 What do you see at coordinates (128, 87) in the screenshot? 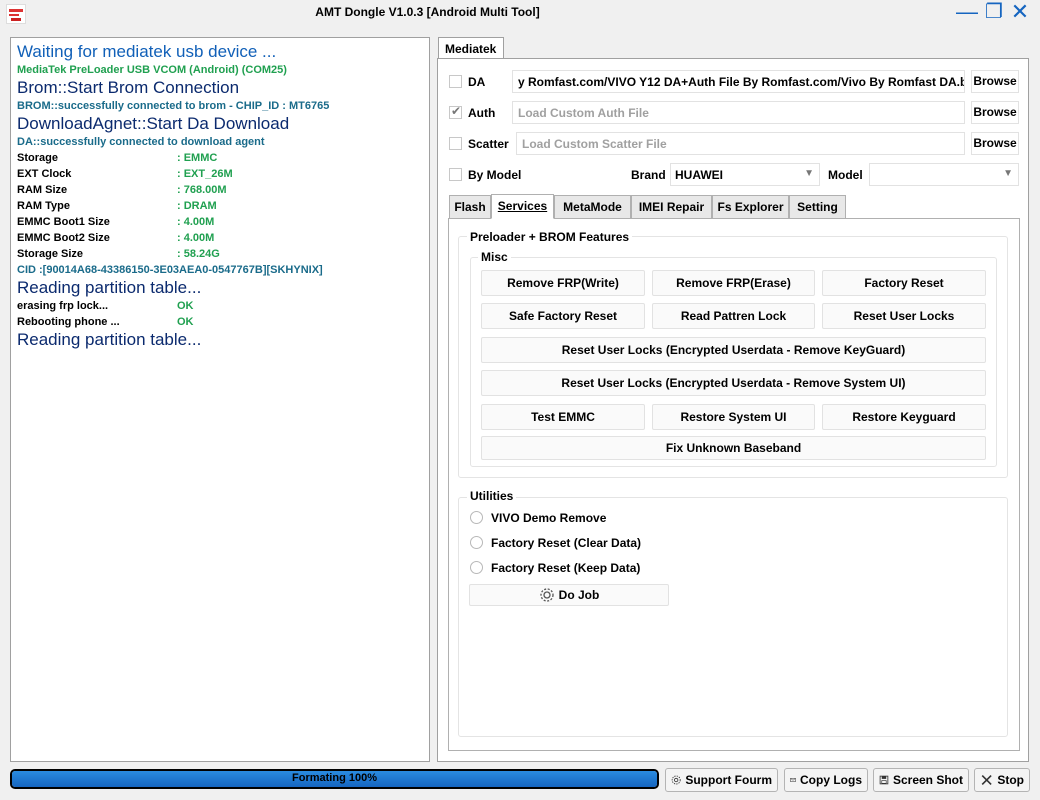
I see `log-line: Brom::Start Brom Connection` at bounding box center [128, 87].